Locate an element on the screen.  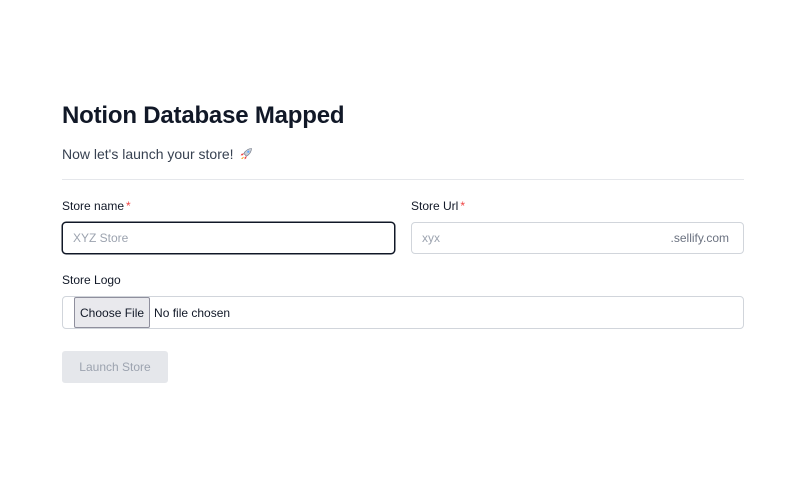
file-status-text: No file chosen is located at coordinates (192, 312).